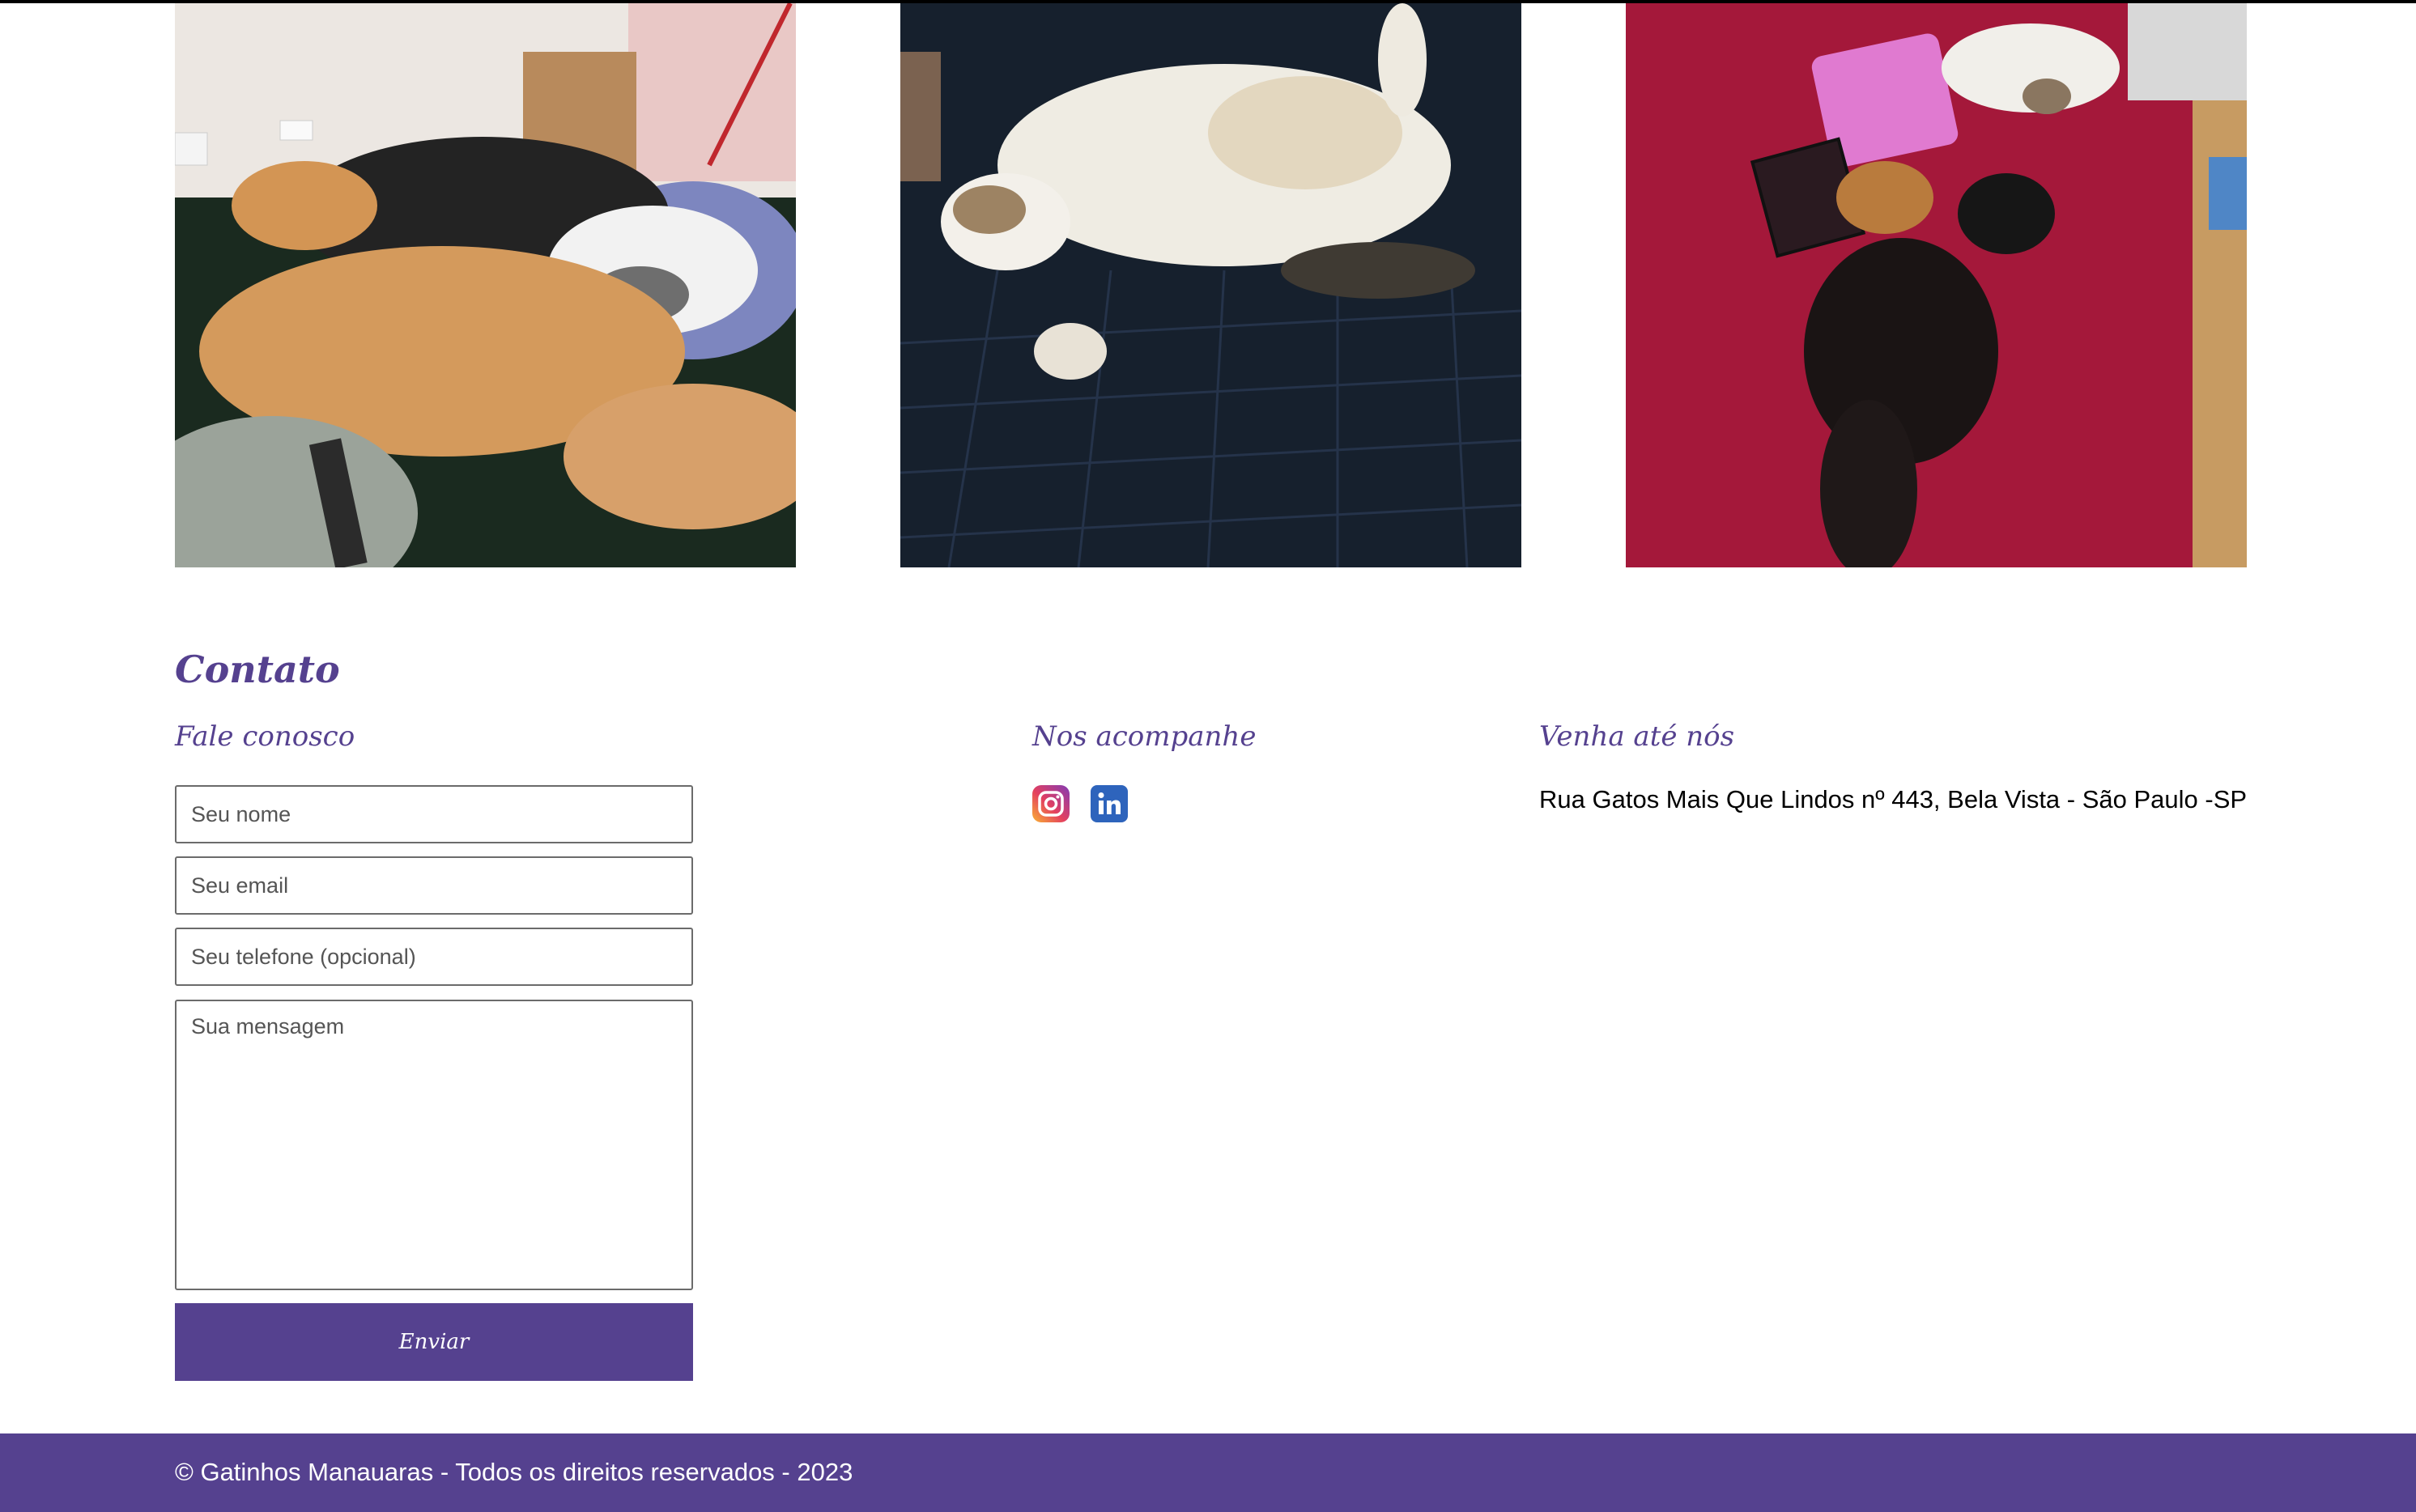 This screenshot has width=2416, height=1512. What do you see at coordinates (1144, 736) in the screenshot?
I see `social-title: Nos acompanhe` at bounding box center [1144, 736].